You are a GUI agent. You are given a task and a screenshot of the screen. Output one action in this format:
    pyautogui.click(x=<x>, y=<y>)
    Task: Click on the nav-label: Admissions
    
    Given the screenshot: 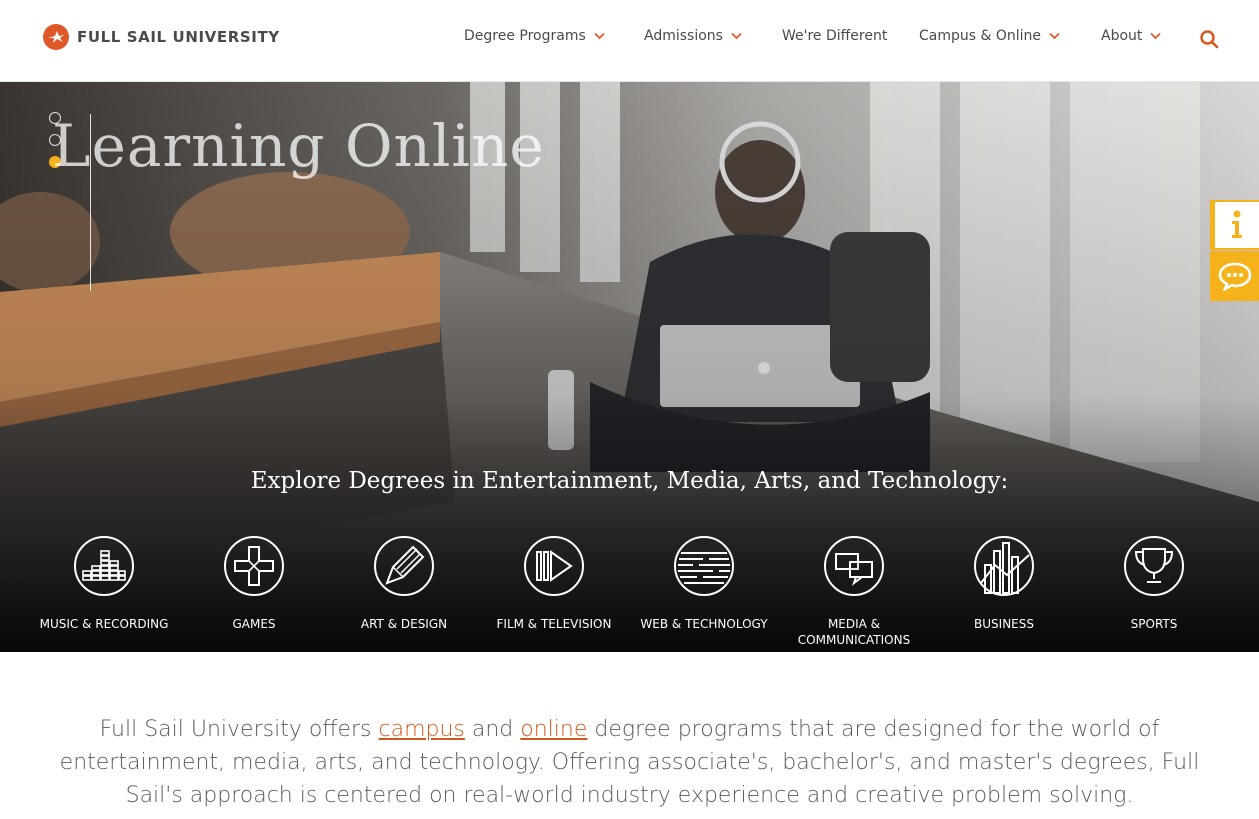 What is the action you would take?
    pyautogui.click(x=683, y=36)
    